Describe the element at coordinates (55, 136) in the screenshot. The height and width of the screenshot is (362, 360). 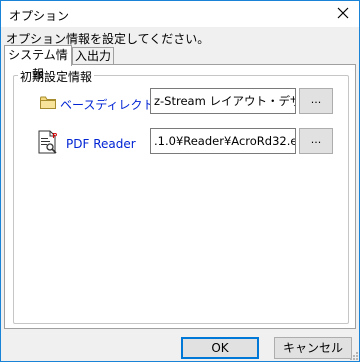
I see `svg-text: P` at that location.